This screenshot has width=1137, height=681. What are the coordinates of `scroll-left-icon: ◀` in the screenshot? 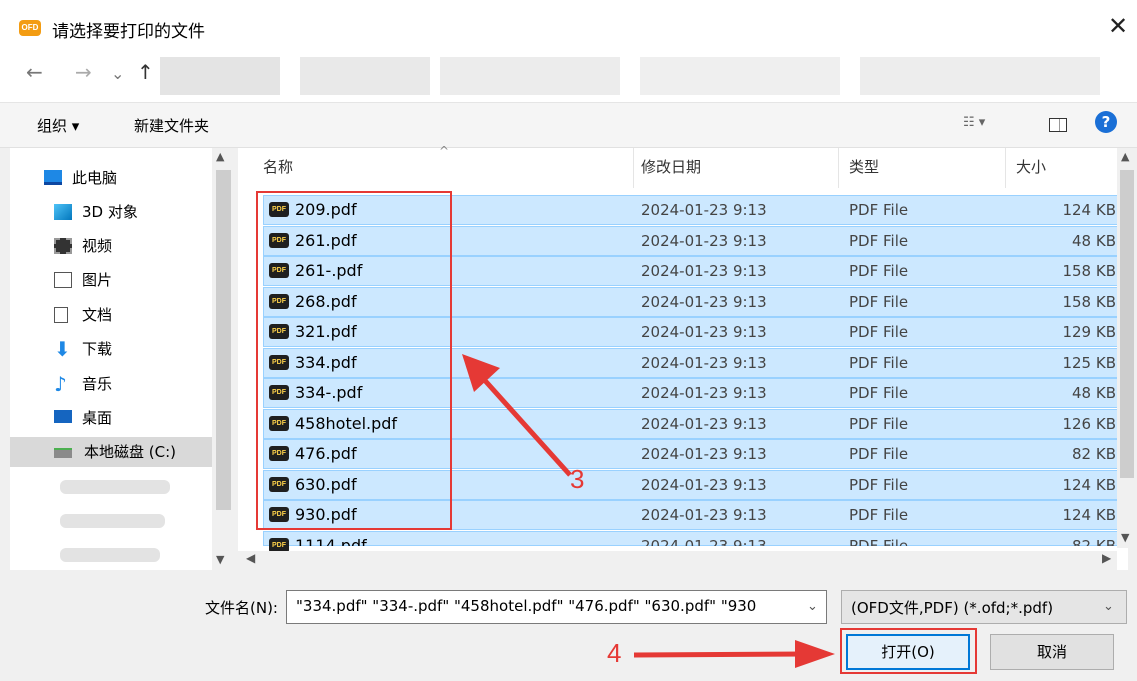 It's located at (250, 558).